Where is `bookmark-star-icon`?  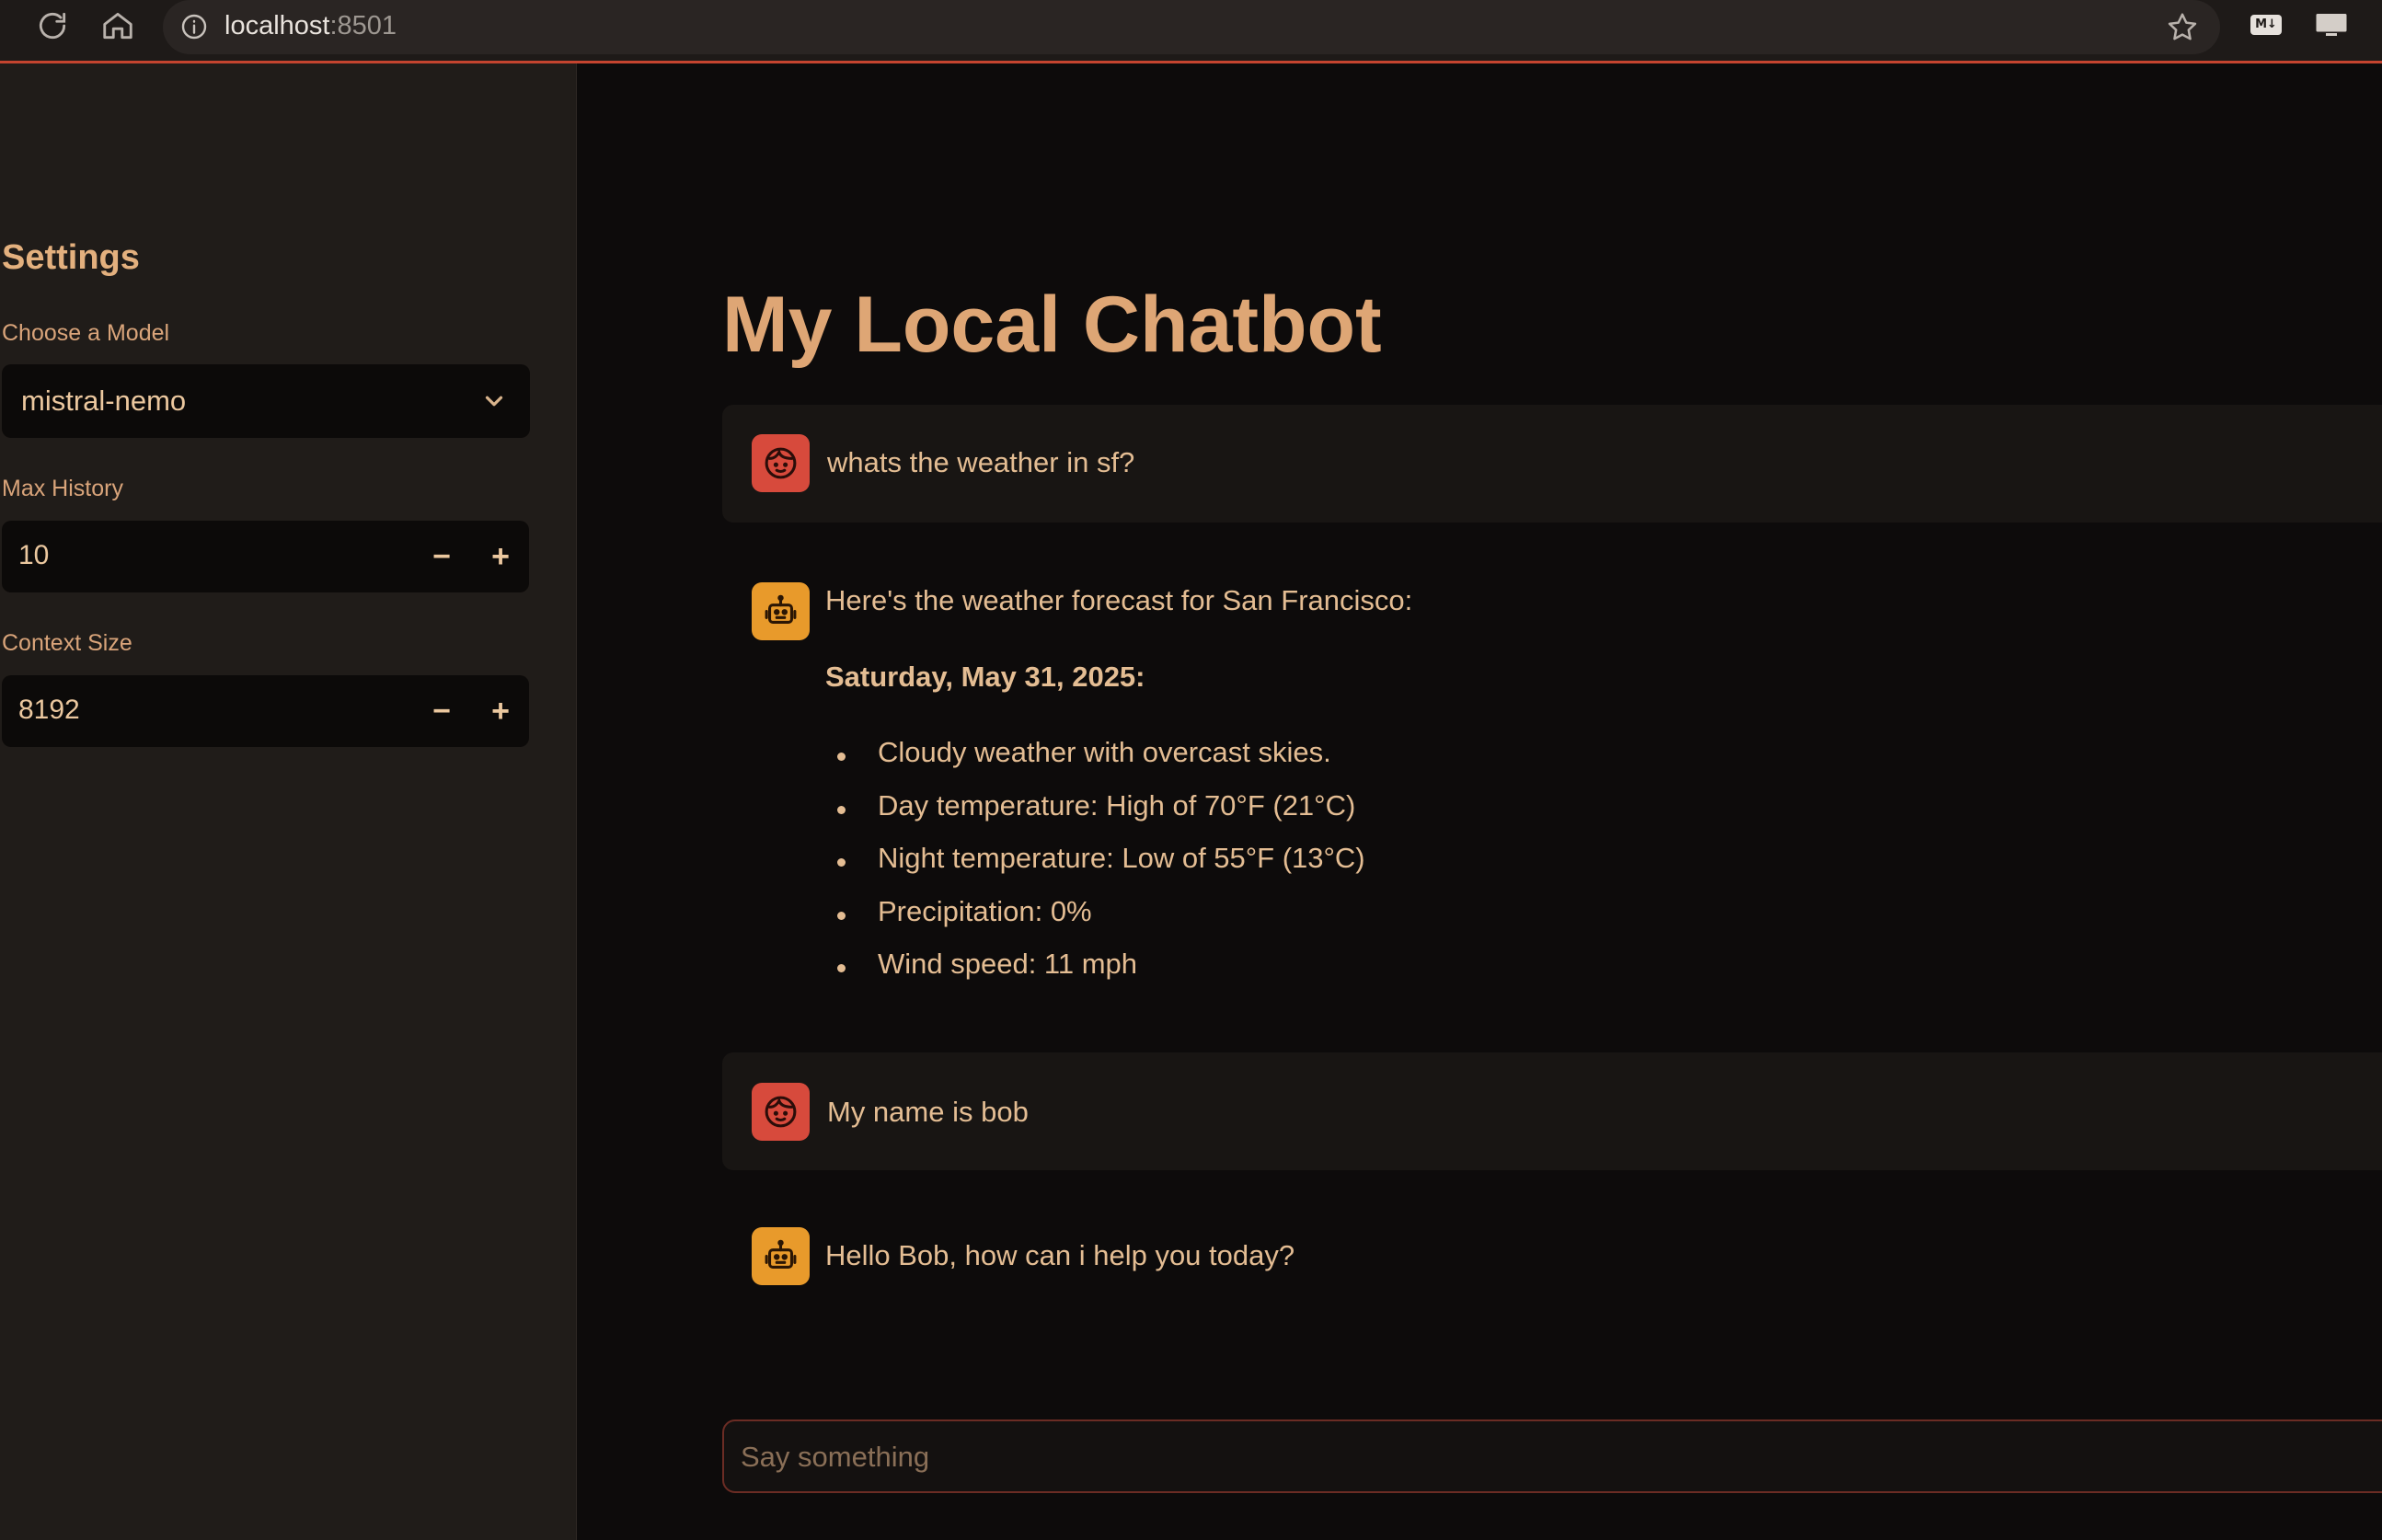 bookmark-star-icon is located at coordinates (2182, 27).